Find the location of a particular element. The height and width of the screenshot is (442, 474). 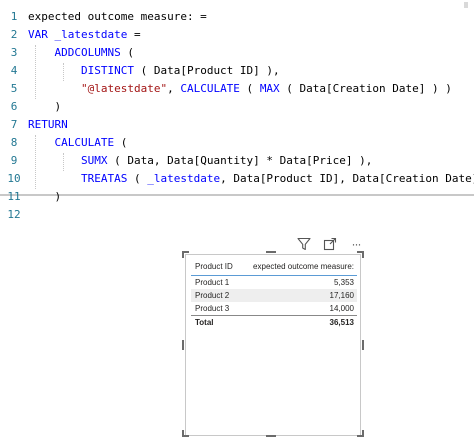

line-number: 7 is located at coordinates (14, 124).